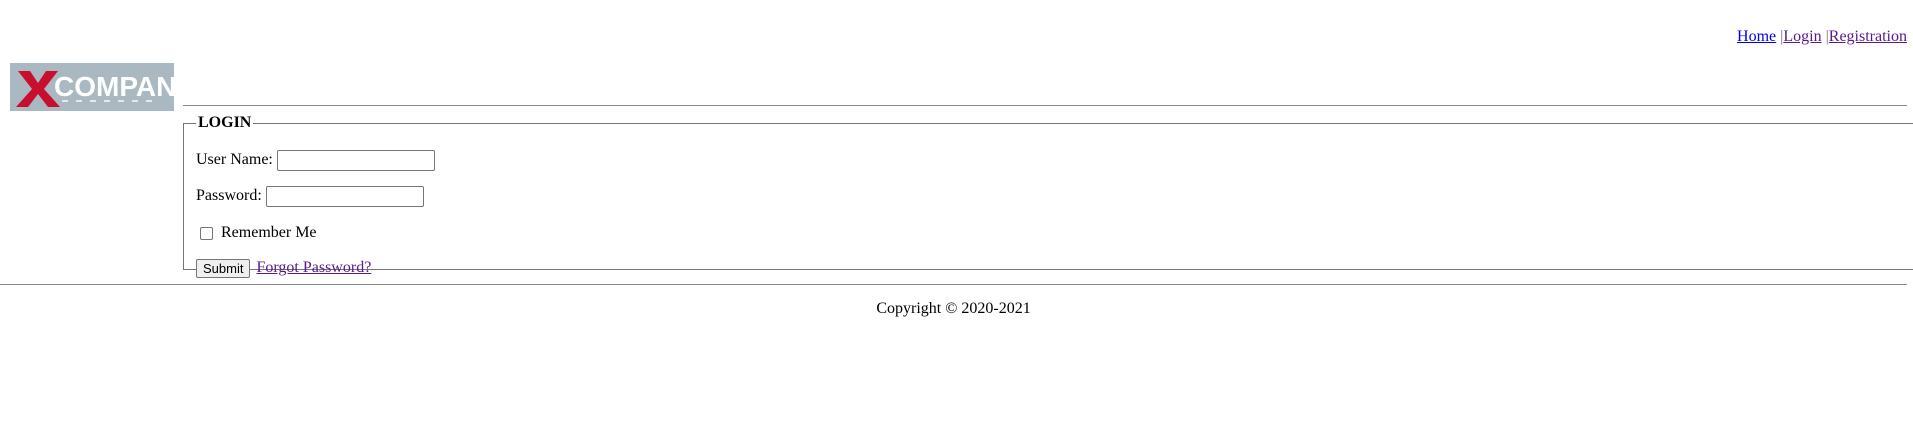 The height and width of the screenshot is (439, 1913). Describe the element at coordinates (953, 308) in the screenshot. I see `footer-copyright: Copyright © 2020-2021` at that location.